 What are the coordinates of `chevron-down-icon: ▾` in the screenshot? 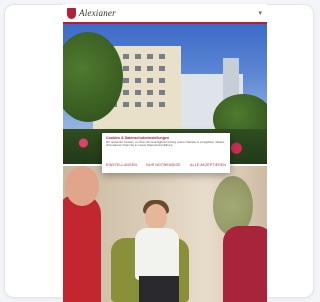 It's located at (260, 13).